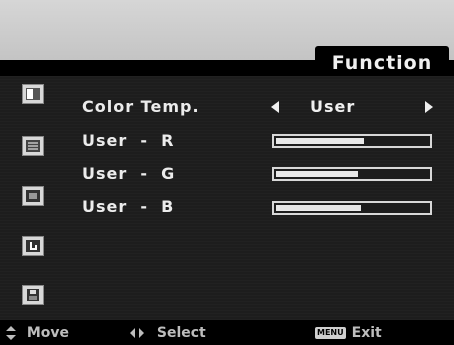  I want to click on select-label: Select, so click(181, 333).